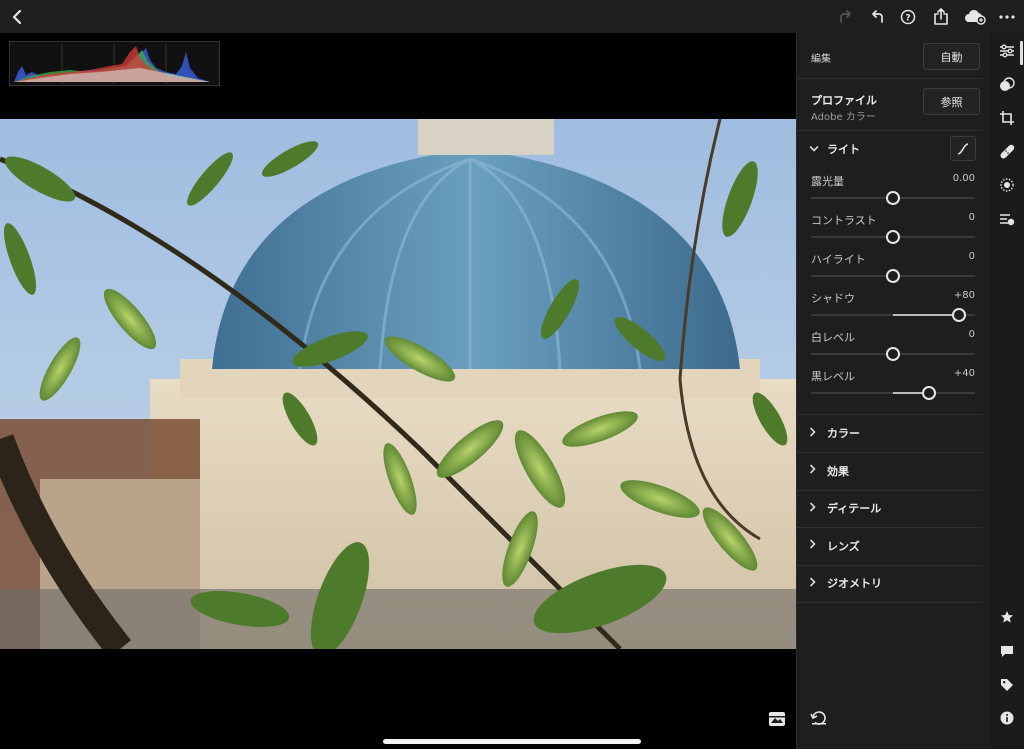 The width and height of the screenshot is (1024, 749). I want to click on slider-label: 黒レベル, so click(833, 376).